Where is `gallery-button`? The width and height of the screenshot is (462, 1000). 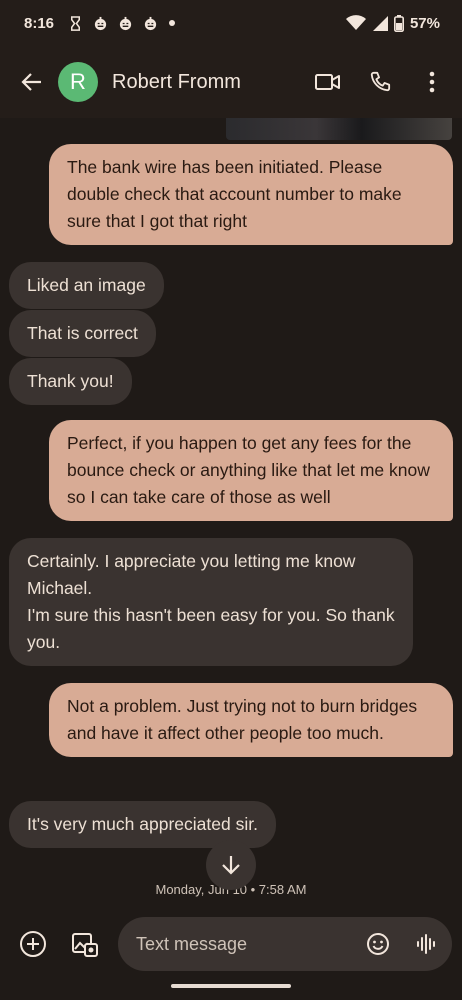 gallery-button is located at coordinates (85, 944).